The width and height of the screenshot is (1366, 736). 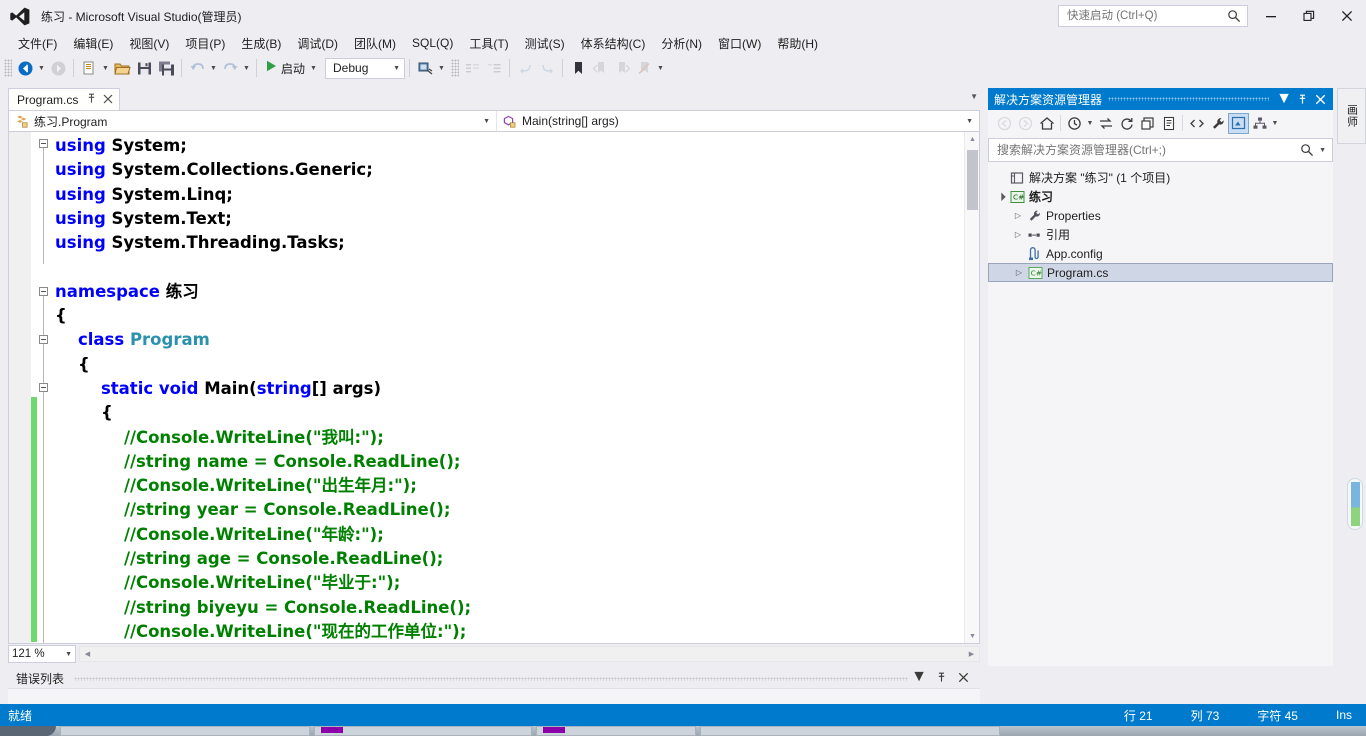 What do you see at coordinates (144, 68) in the screenshot?
I see `save-icon` at bounding box center [144, 68].